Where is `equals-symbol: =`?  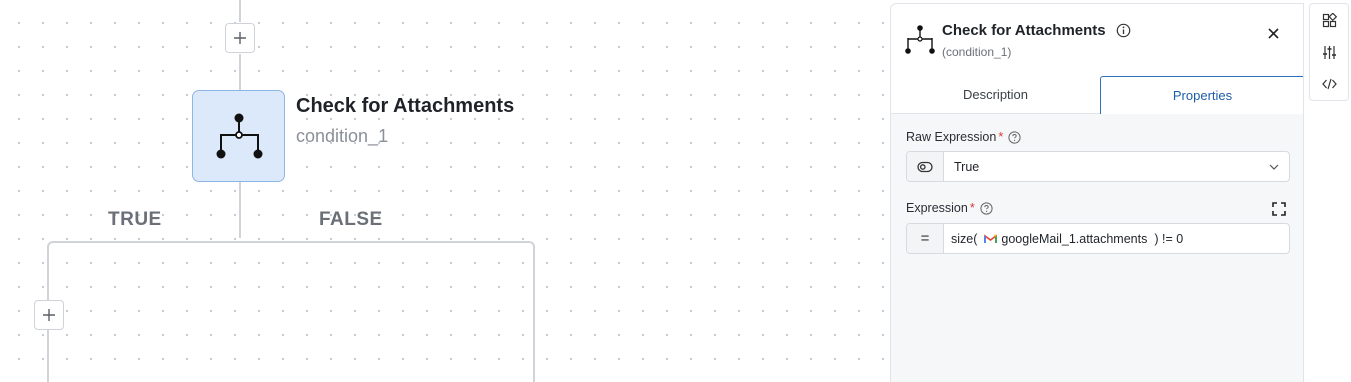 equals-symbol: = is located at coordinates (925, 238).